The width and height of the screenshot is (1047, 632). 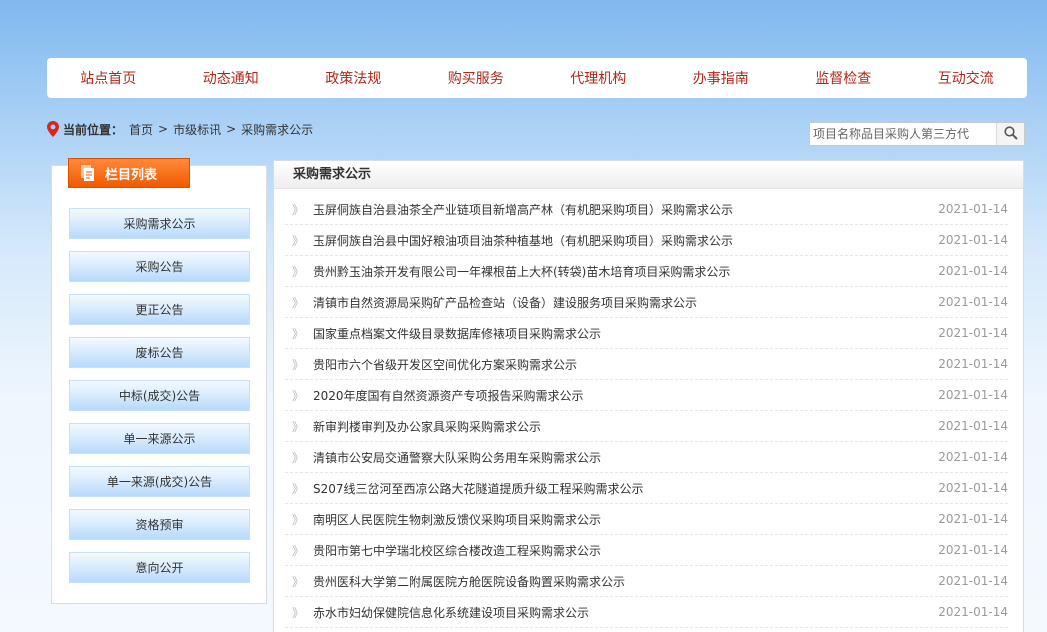 I want to click on breadcrumb-current: 采购需求公示, so click(x=277, y=129).